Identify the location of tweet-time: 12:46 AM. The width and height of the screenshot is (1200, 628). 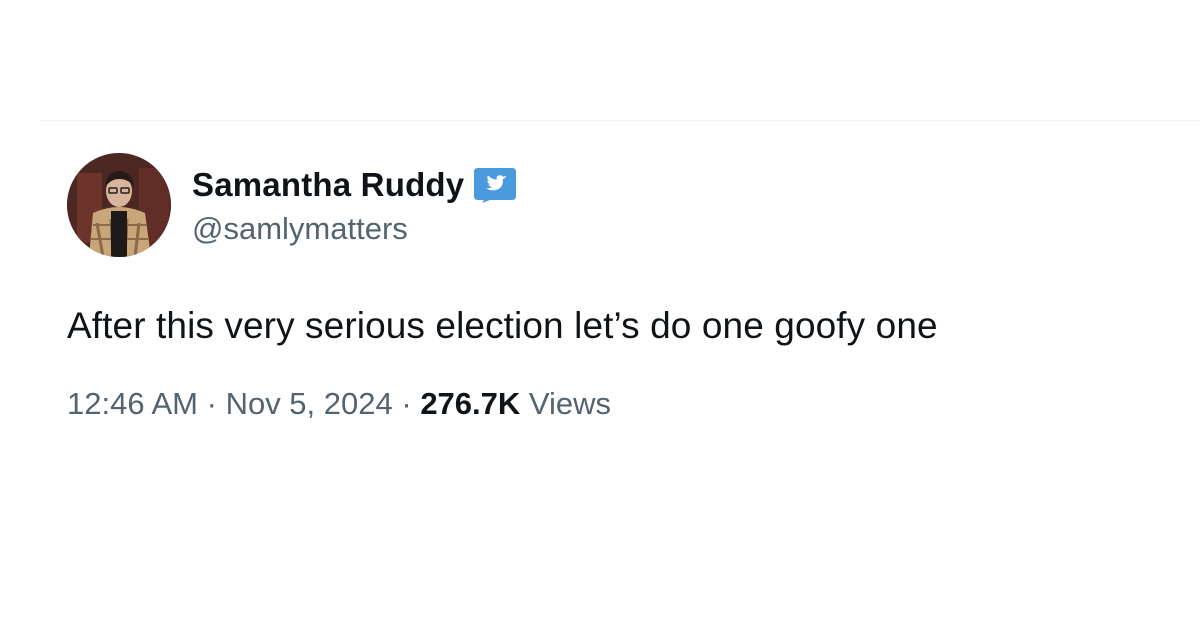
(132, 404).